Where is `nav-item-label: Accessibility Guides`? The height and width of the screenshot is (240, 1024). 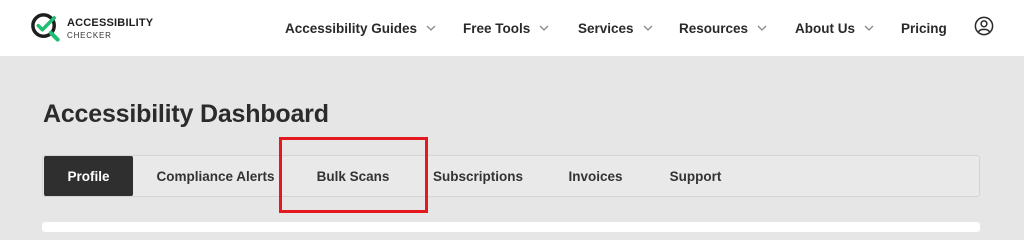 nav-item-label: Accessibility Guides is located at coordinates (351, 28).